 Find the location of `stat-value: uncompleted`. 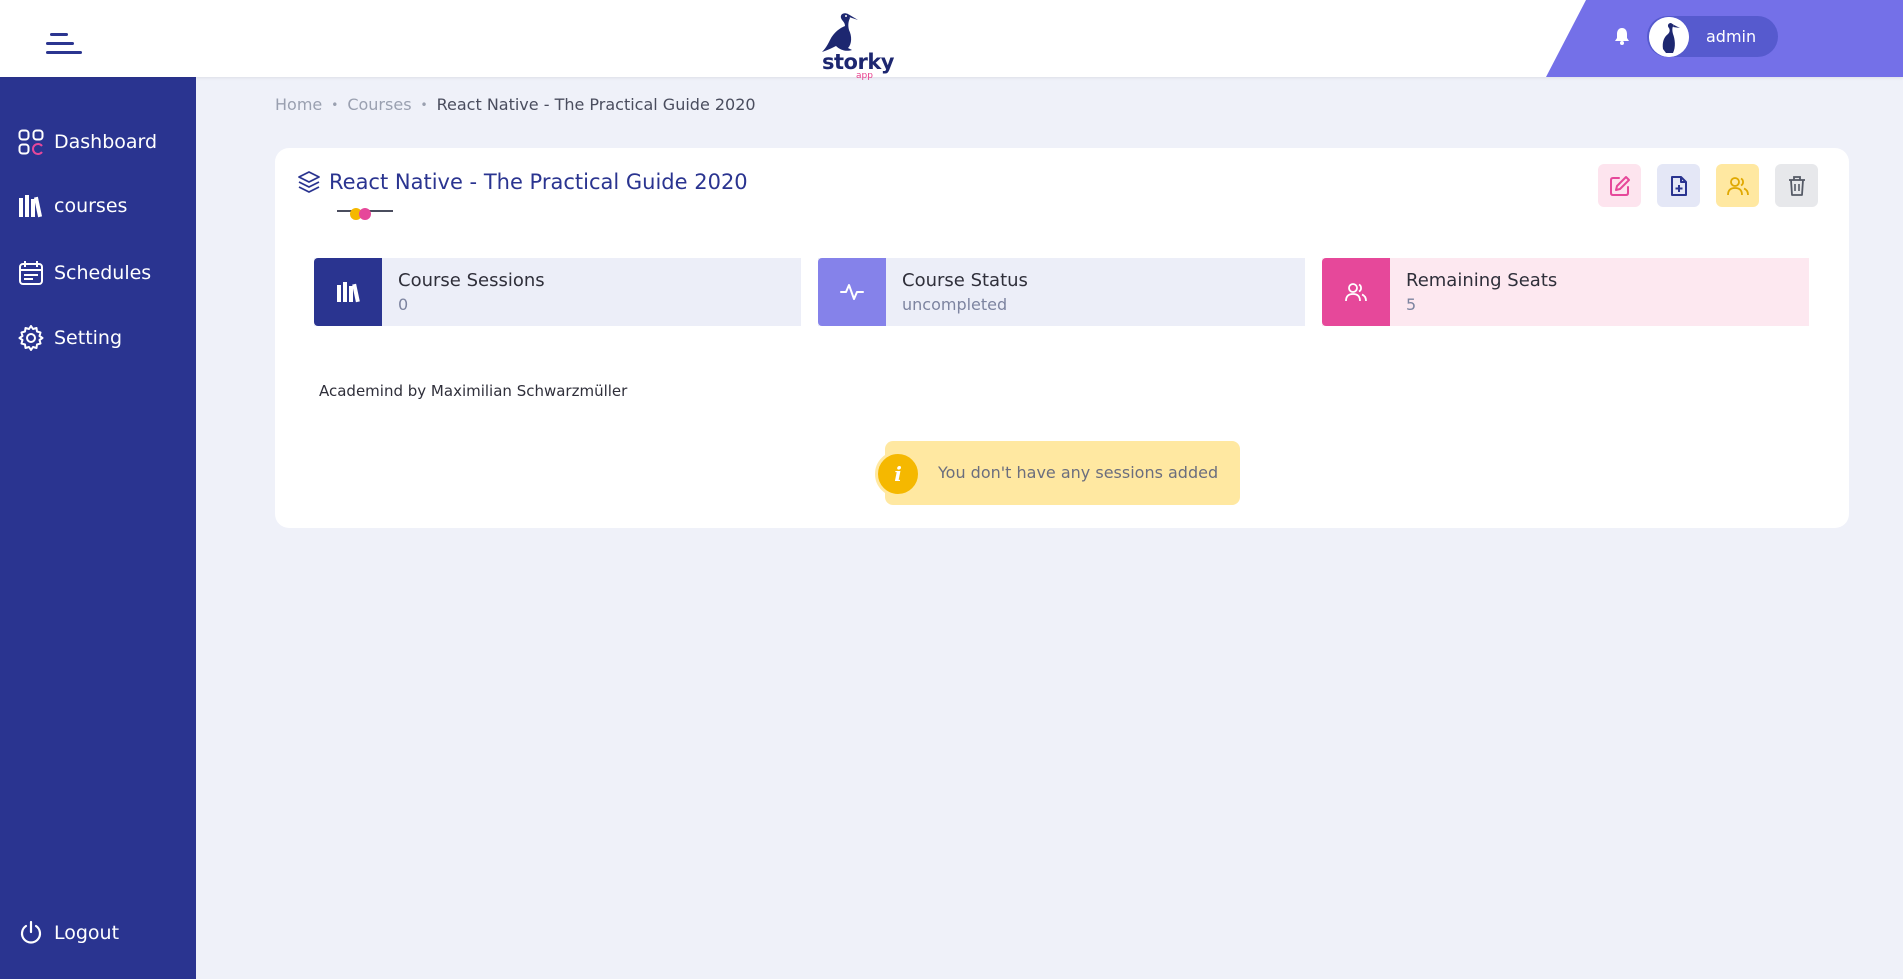

stat-value: uncompleted is located at coordinates (955, 304).